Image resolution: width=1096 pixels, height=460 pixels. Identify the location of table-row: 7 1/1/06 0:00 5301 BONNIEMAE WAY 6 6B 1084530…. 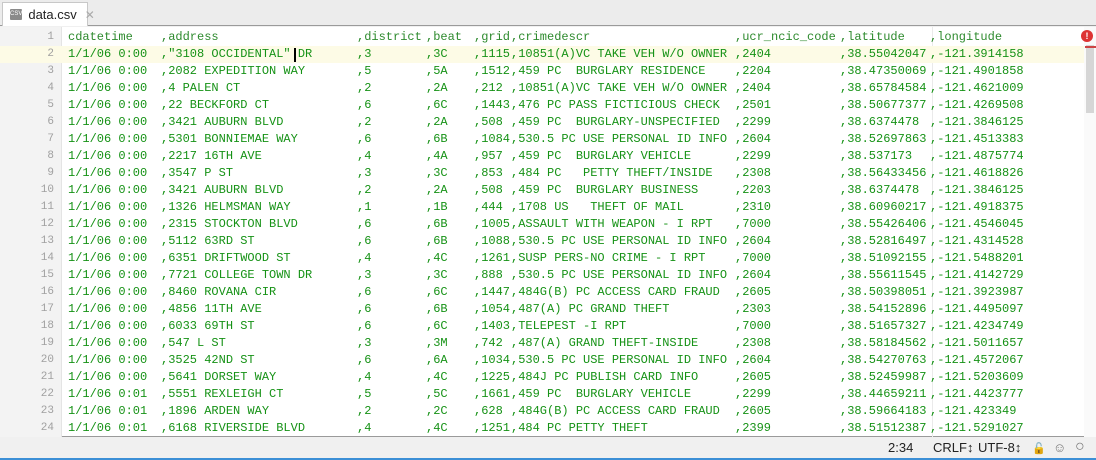
(542, 139).